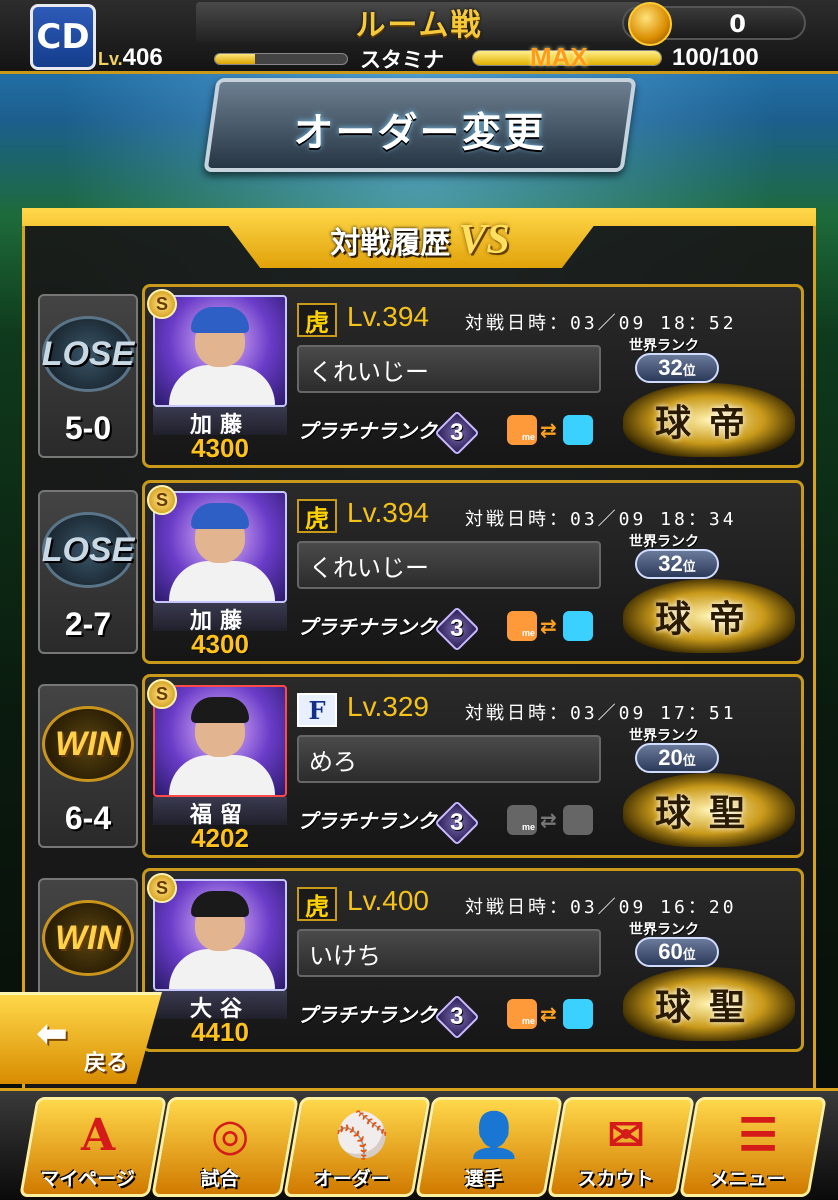 This screenshot has height=1200, width=838. What do you see at coordinates (670, 563) in the screenshot?
I see `world-rank-value: 32` at bounding box center [670, 563].